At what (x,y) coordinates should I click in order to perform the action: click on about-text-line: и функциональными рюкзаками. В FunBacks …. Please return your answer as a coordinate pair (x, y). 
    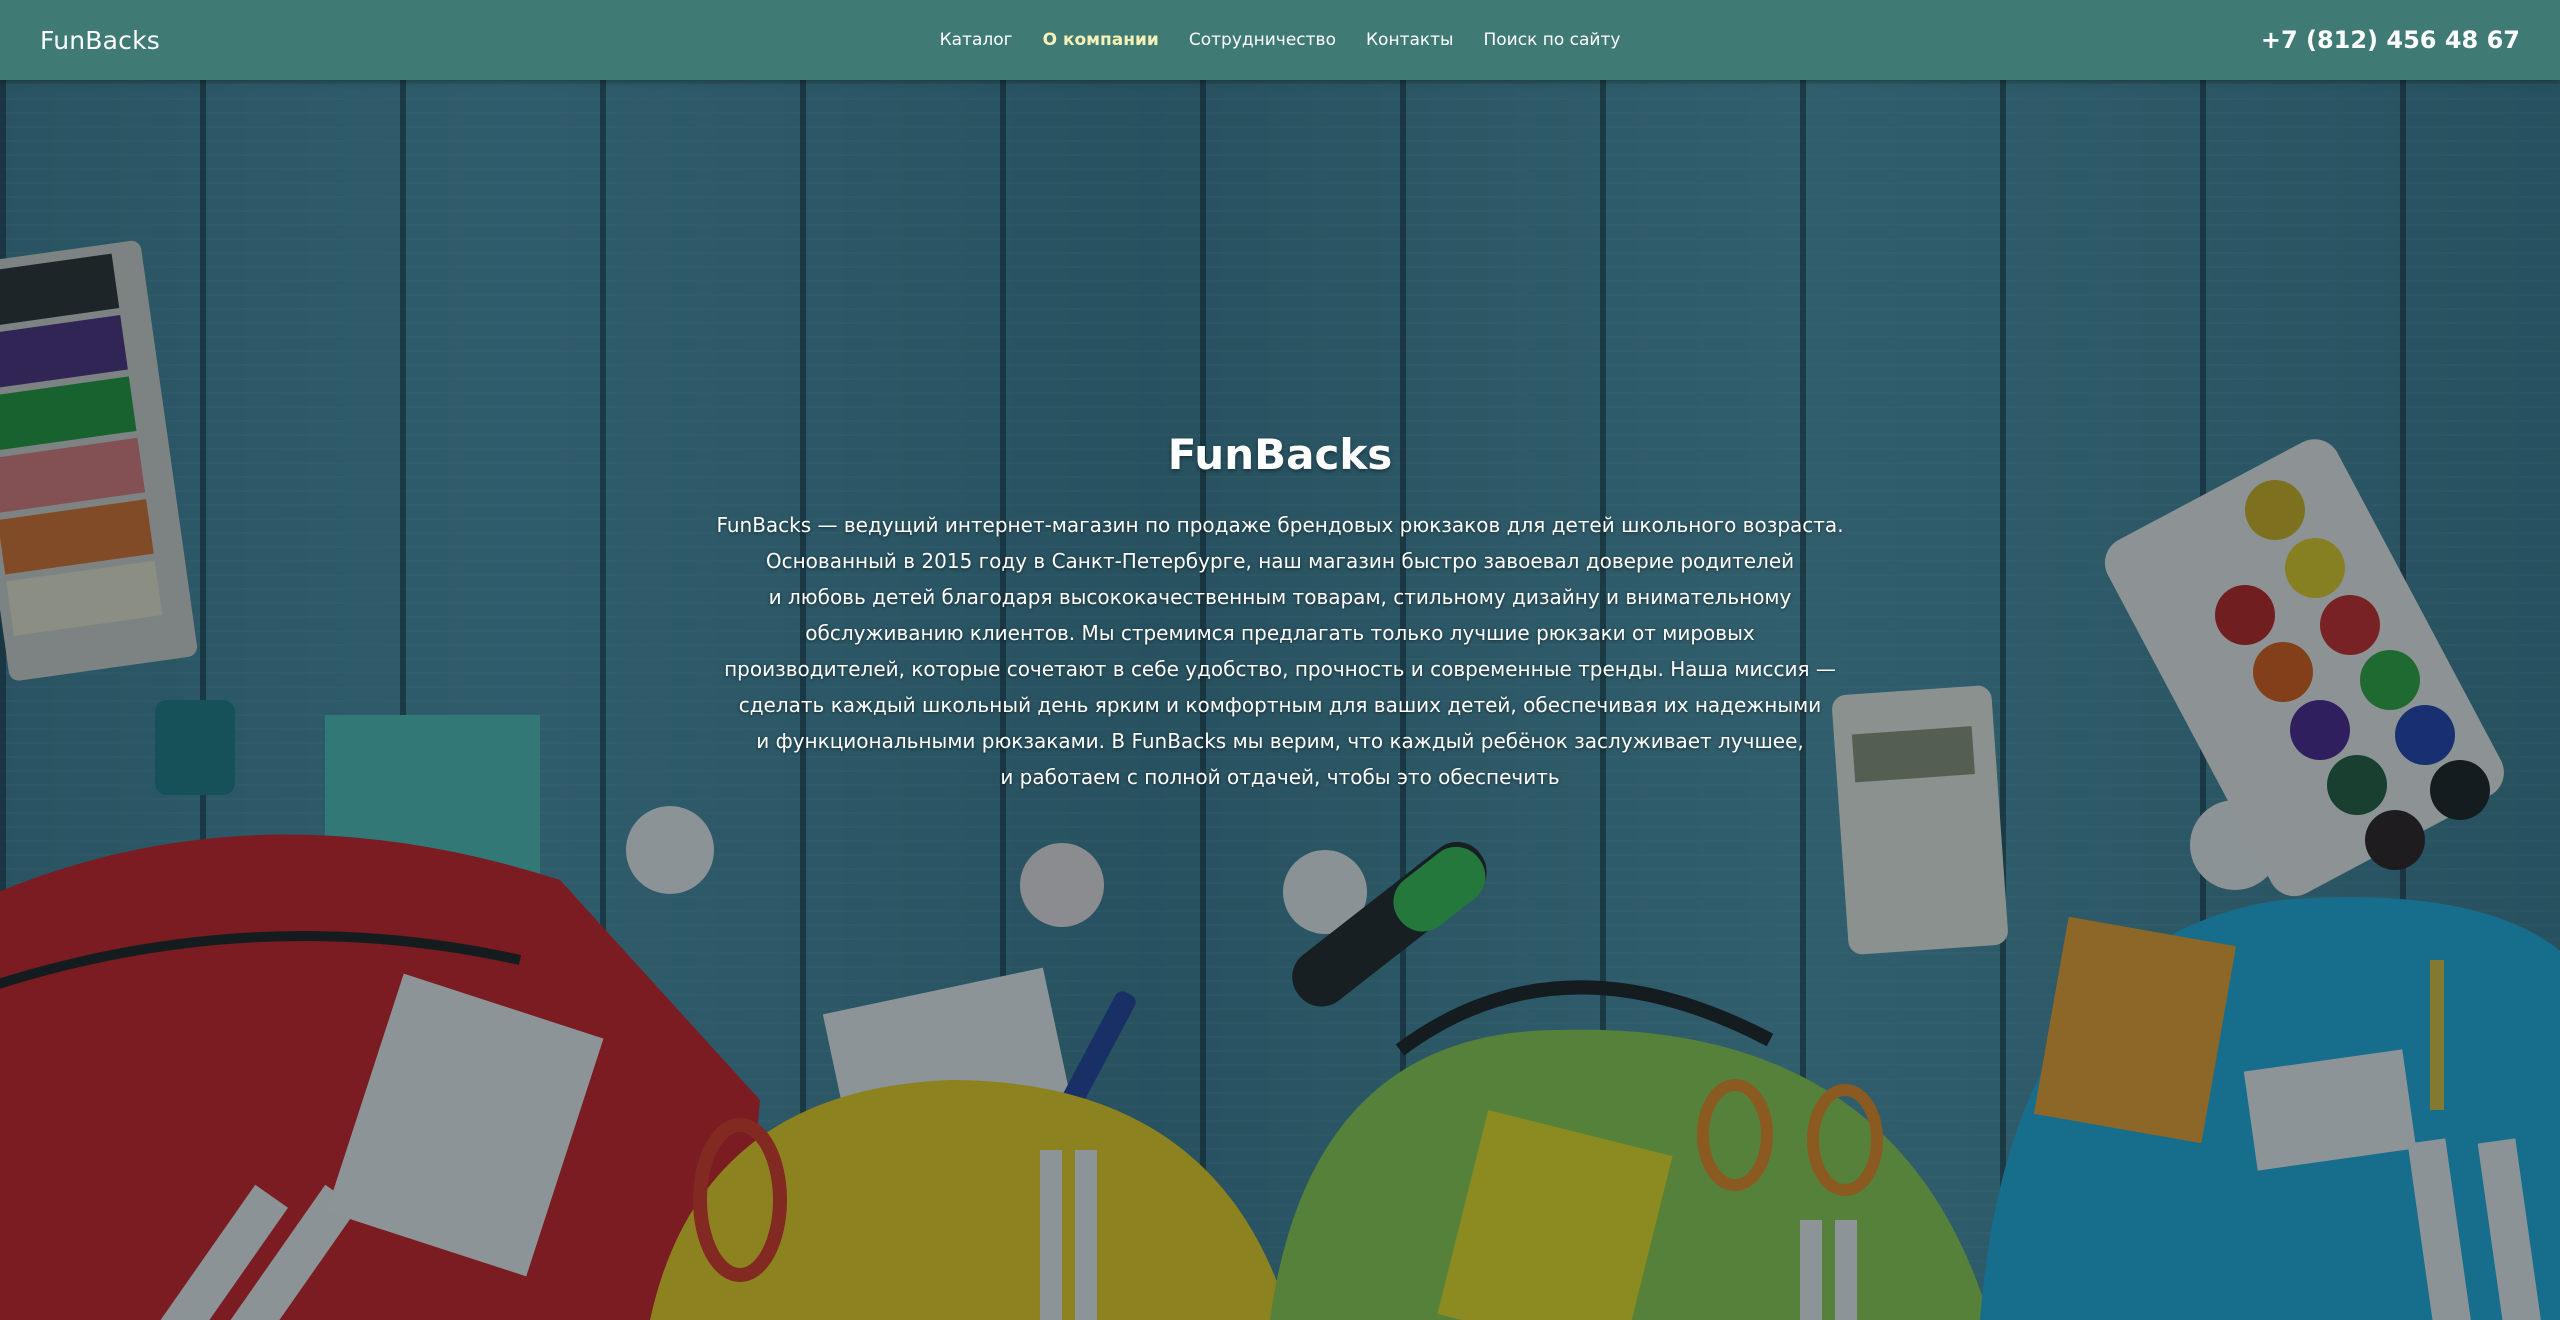
    Looking at the image, I should click on (1280, 741).